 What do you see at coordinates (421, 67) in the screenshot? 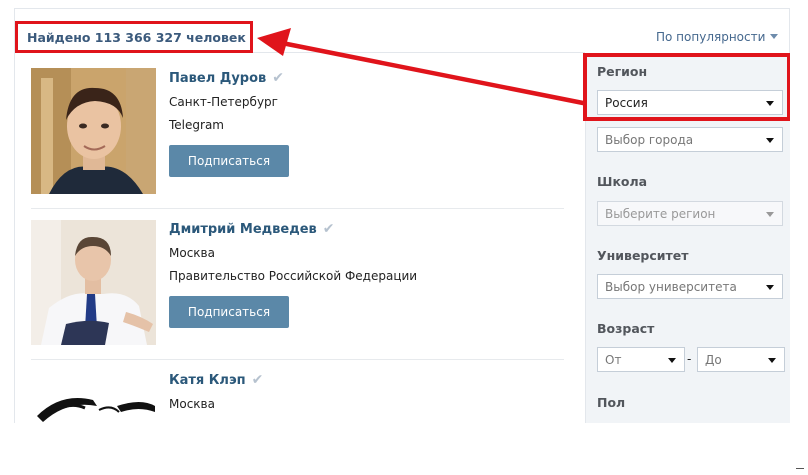
I see `annotation-arrow` at bounding box center [421, 67].